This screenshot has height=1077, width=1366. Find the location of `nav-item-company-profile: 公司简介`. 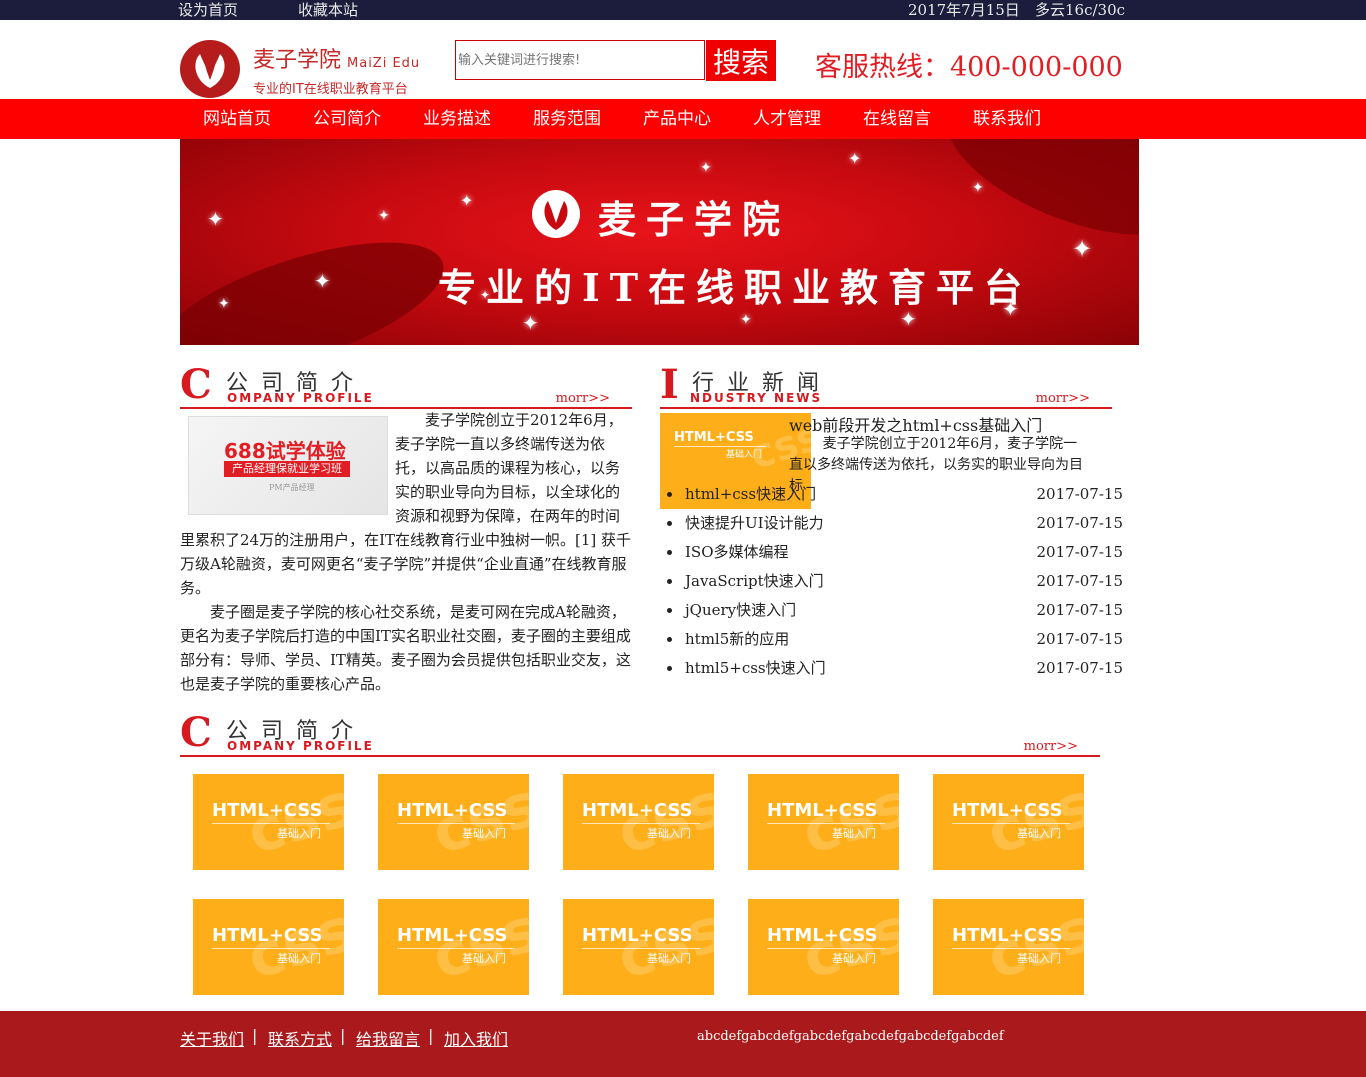

nav-item-company-profile: 公司简介 is located at coordinates (347, 119).